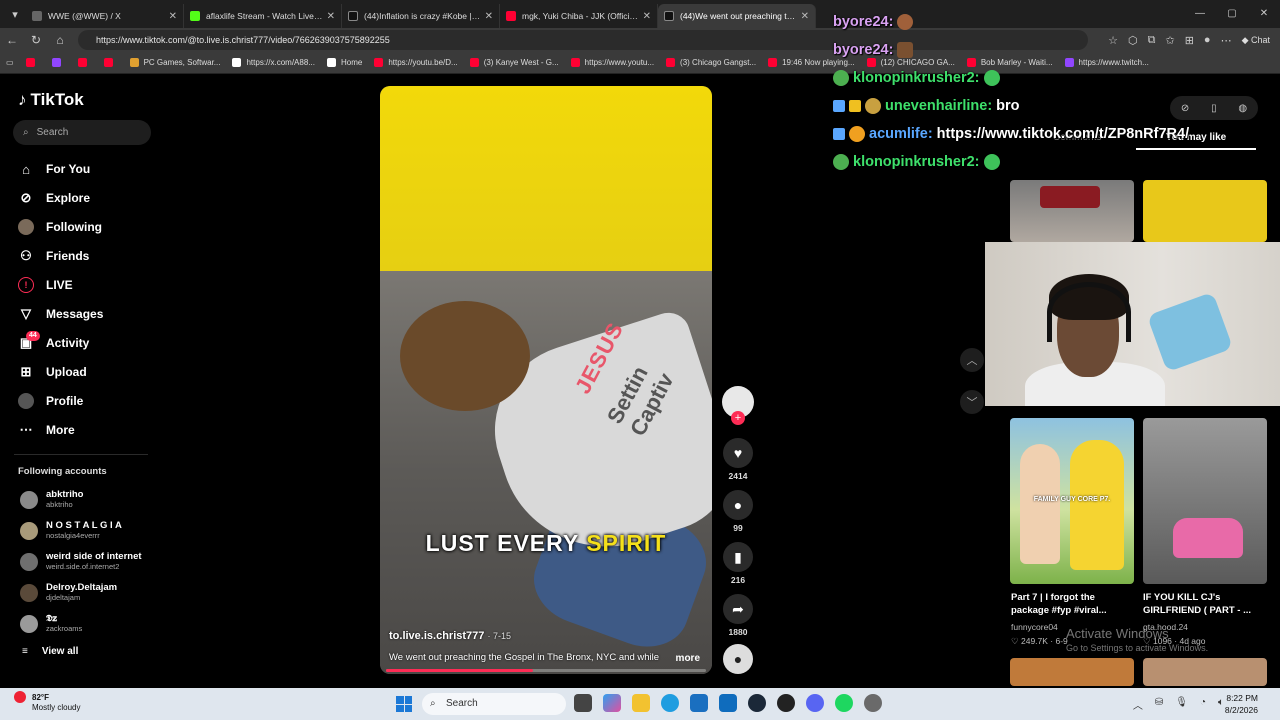  What do you see at coordinates (1072, 501) in the screenshot?
I see `suggested-video-thumbnail: FAMILY GUY CORE P7.` at bounding box center [1072, 501].